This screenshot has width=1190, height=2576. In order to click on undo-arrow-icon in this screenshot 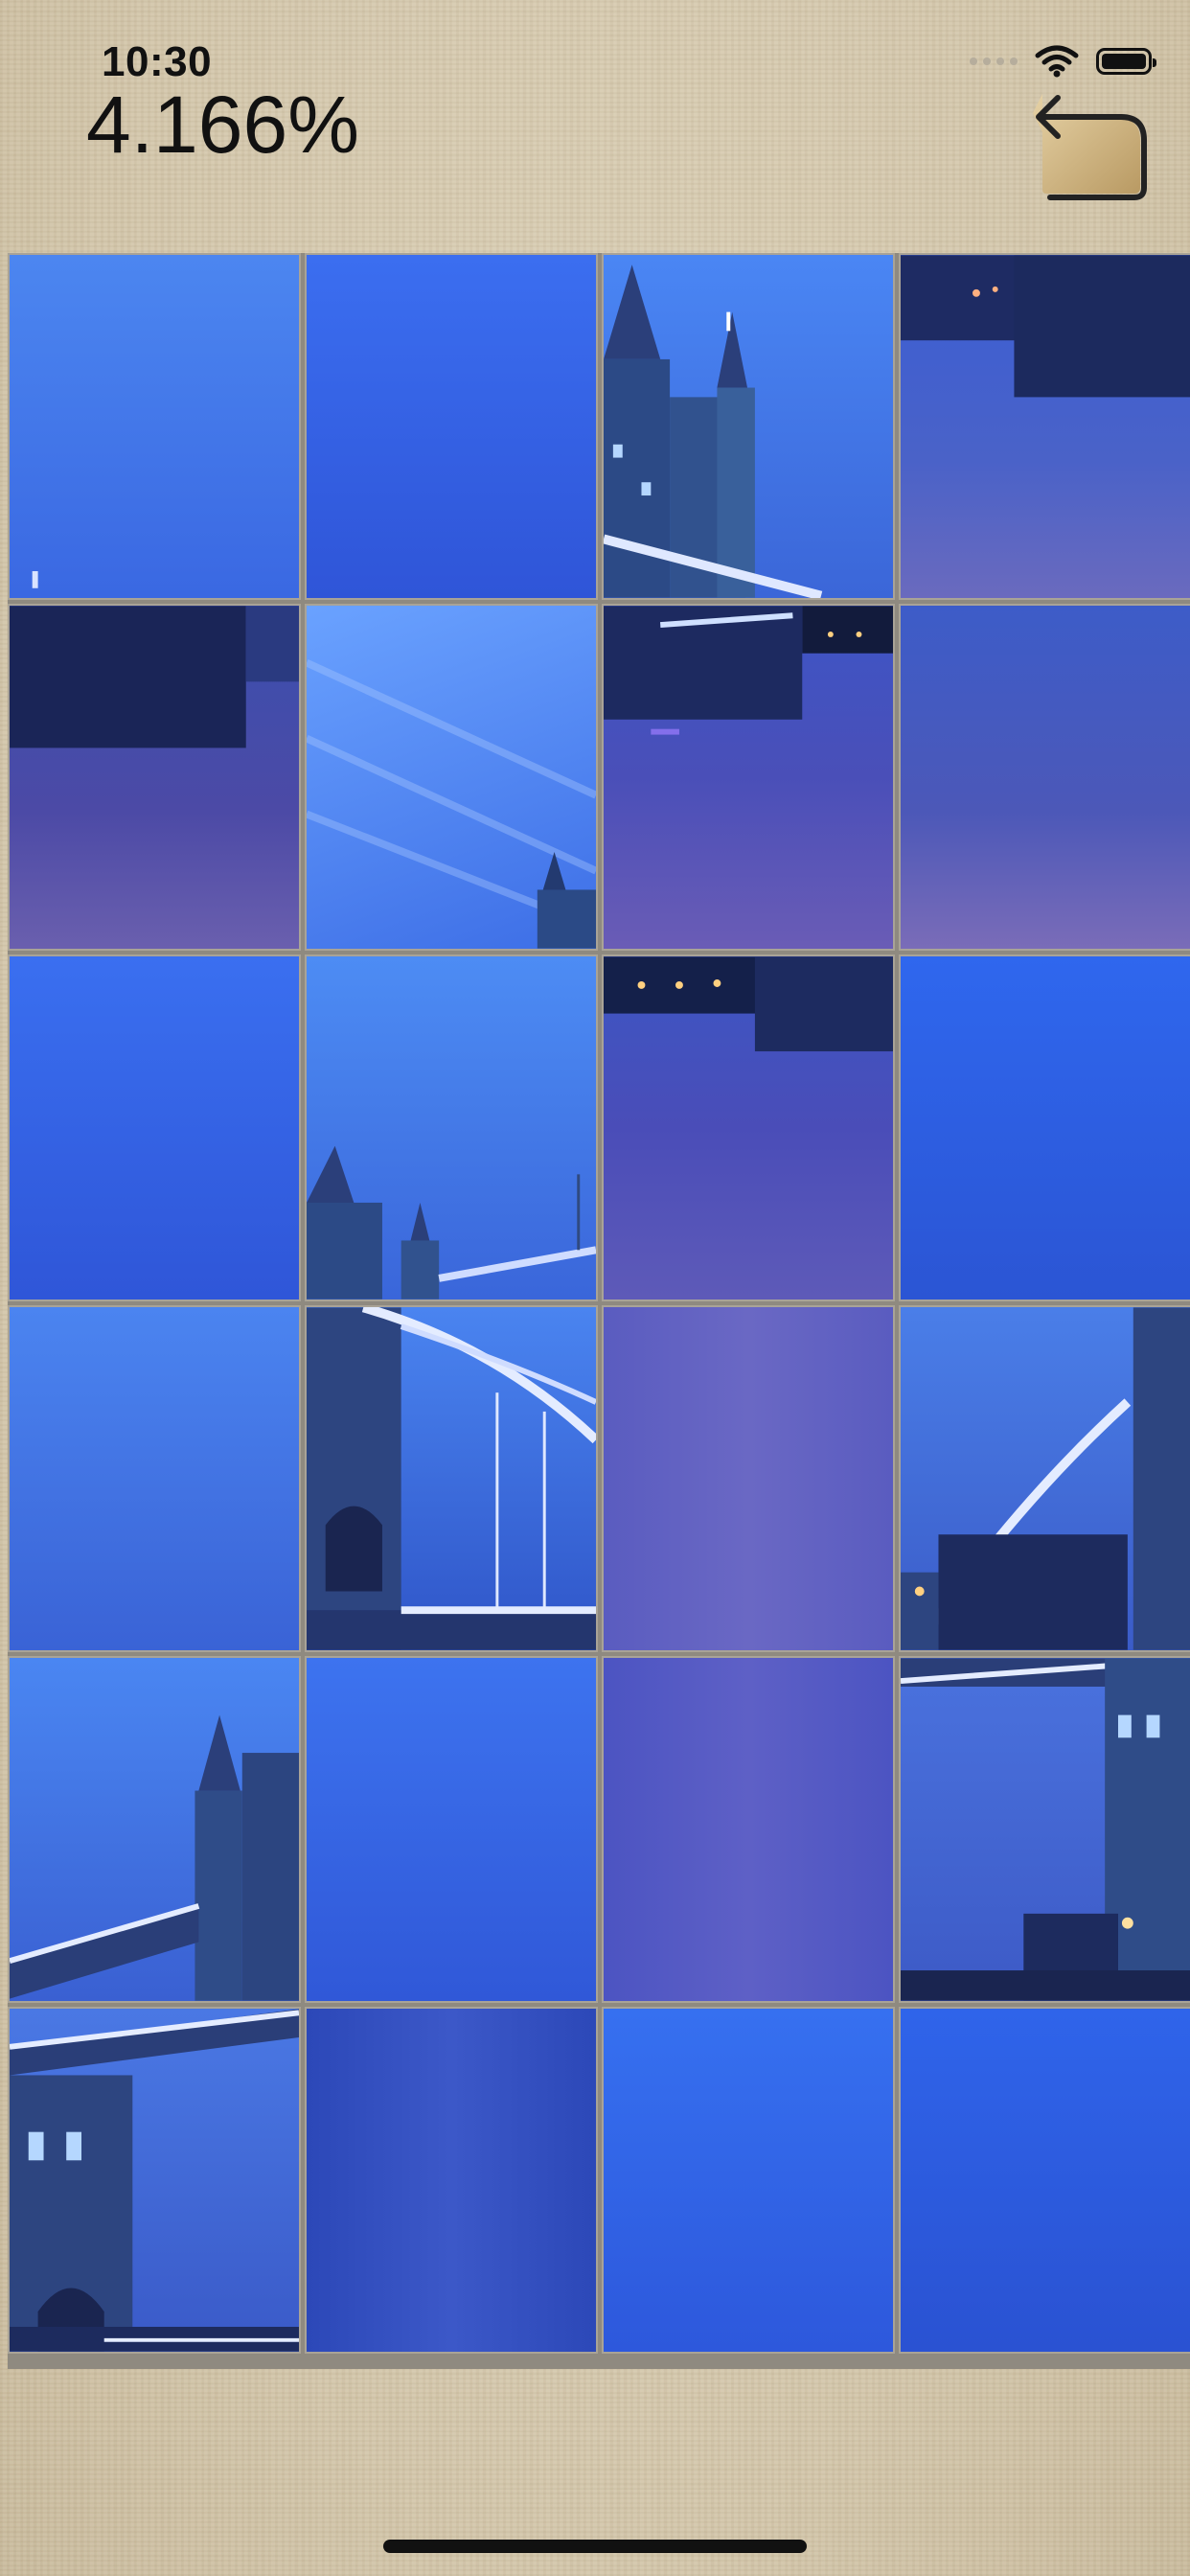, I will do `click(1090, 147)`.